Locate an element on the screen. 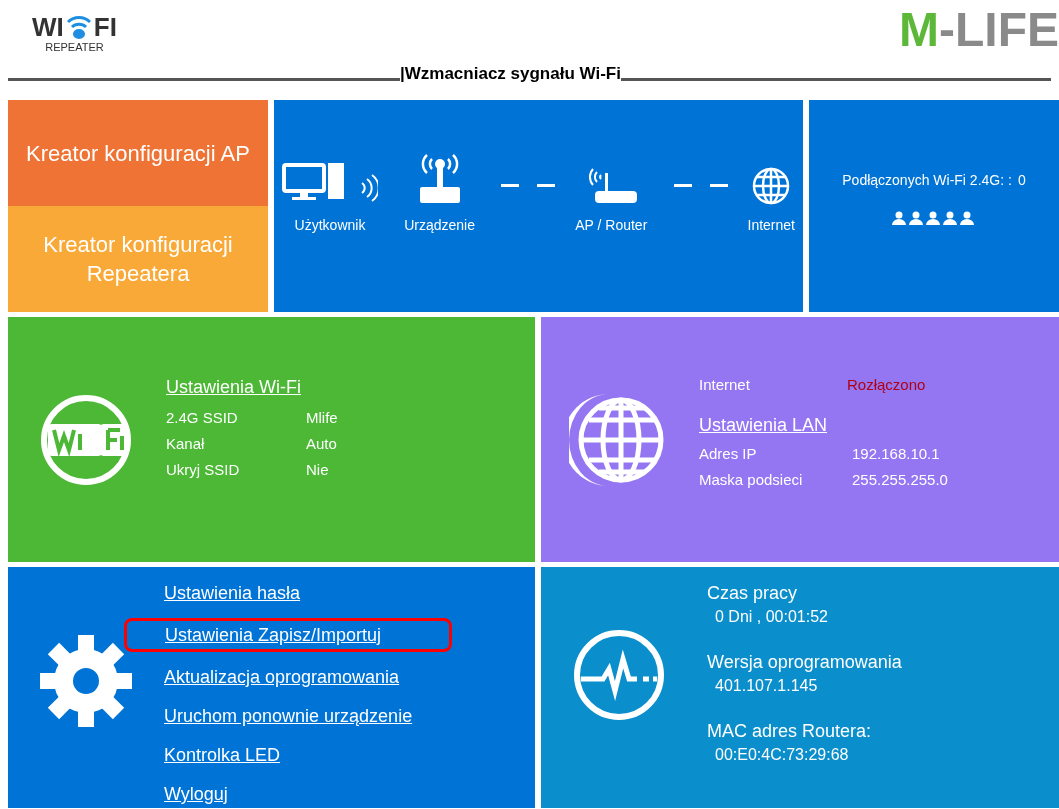  setting-label: 2.4G SSID is located at coordinates (202, 418).